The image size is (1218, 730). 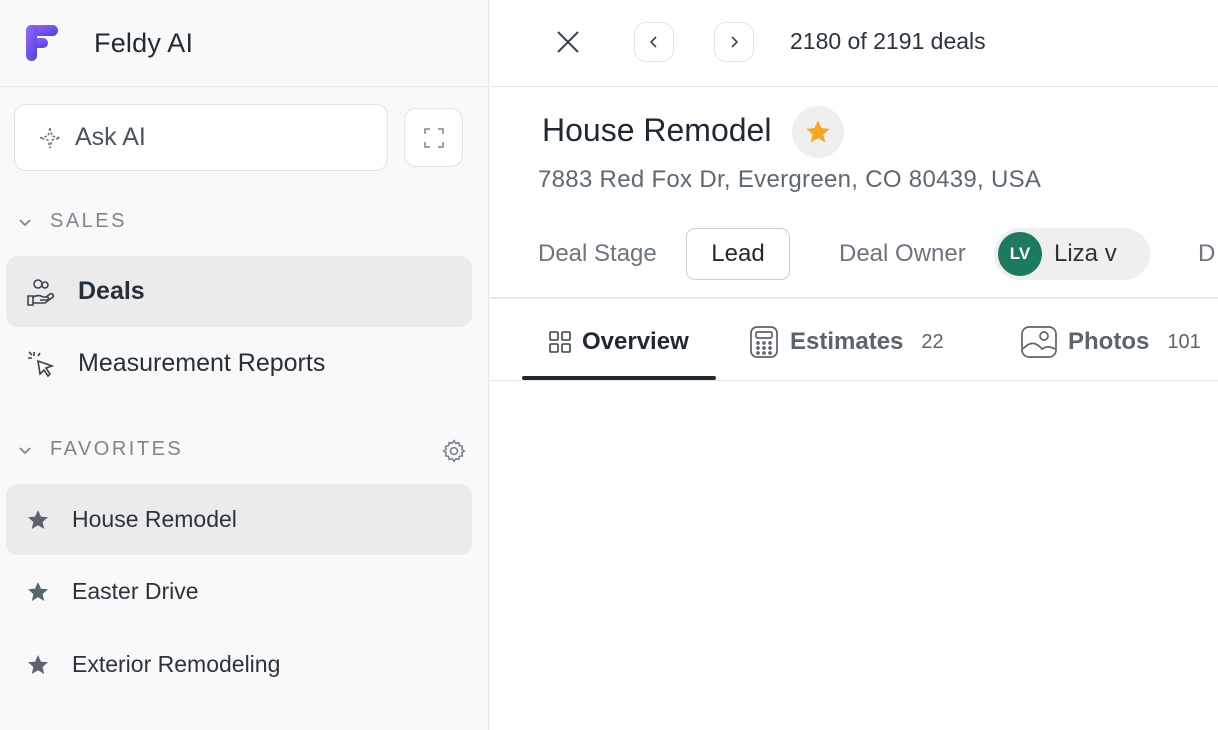 I want to click on favorite-toggle-button, so click(x=818, y=132).